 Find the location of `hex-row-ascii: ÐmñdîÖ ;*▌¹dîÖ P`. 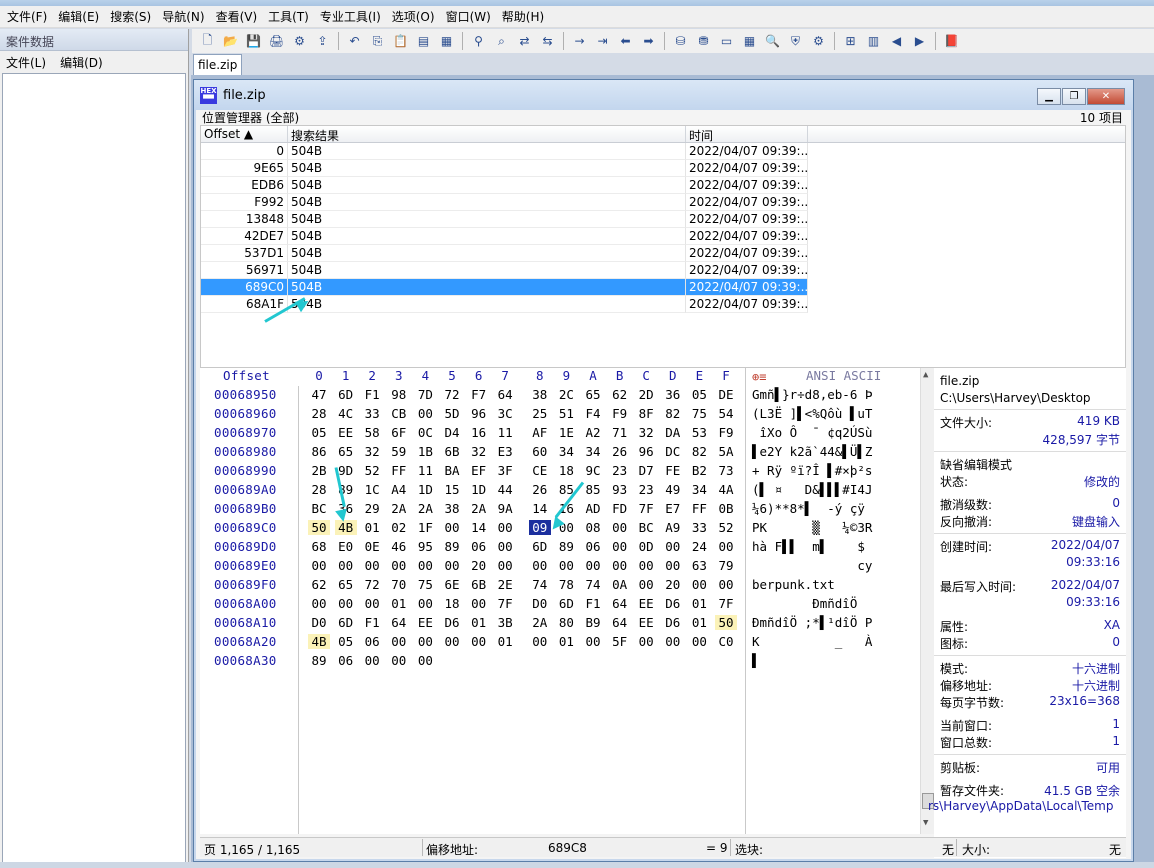

hex-row-ascii: ÐmñdîÖ ;*▌¹dîÖ P is located at coordinates (812, 622).